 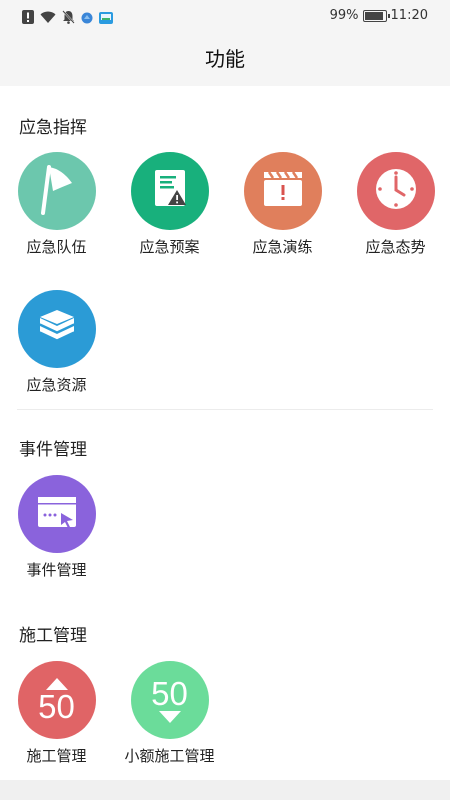 What do you see at coordinates (53, 450) in the screenshot?
I see `section-title-events: 事件管理` at bounding box center [53, 450].